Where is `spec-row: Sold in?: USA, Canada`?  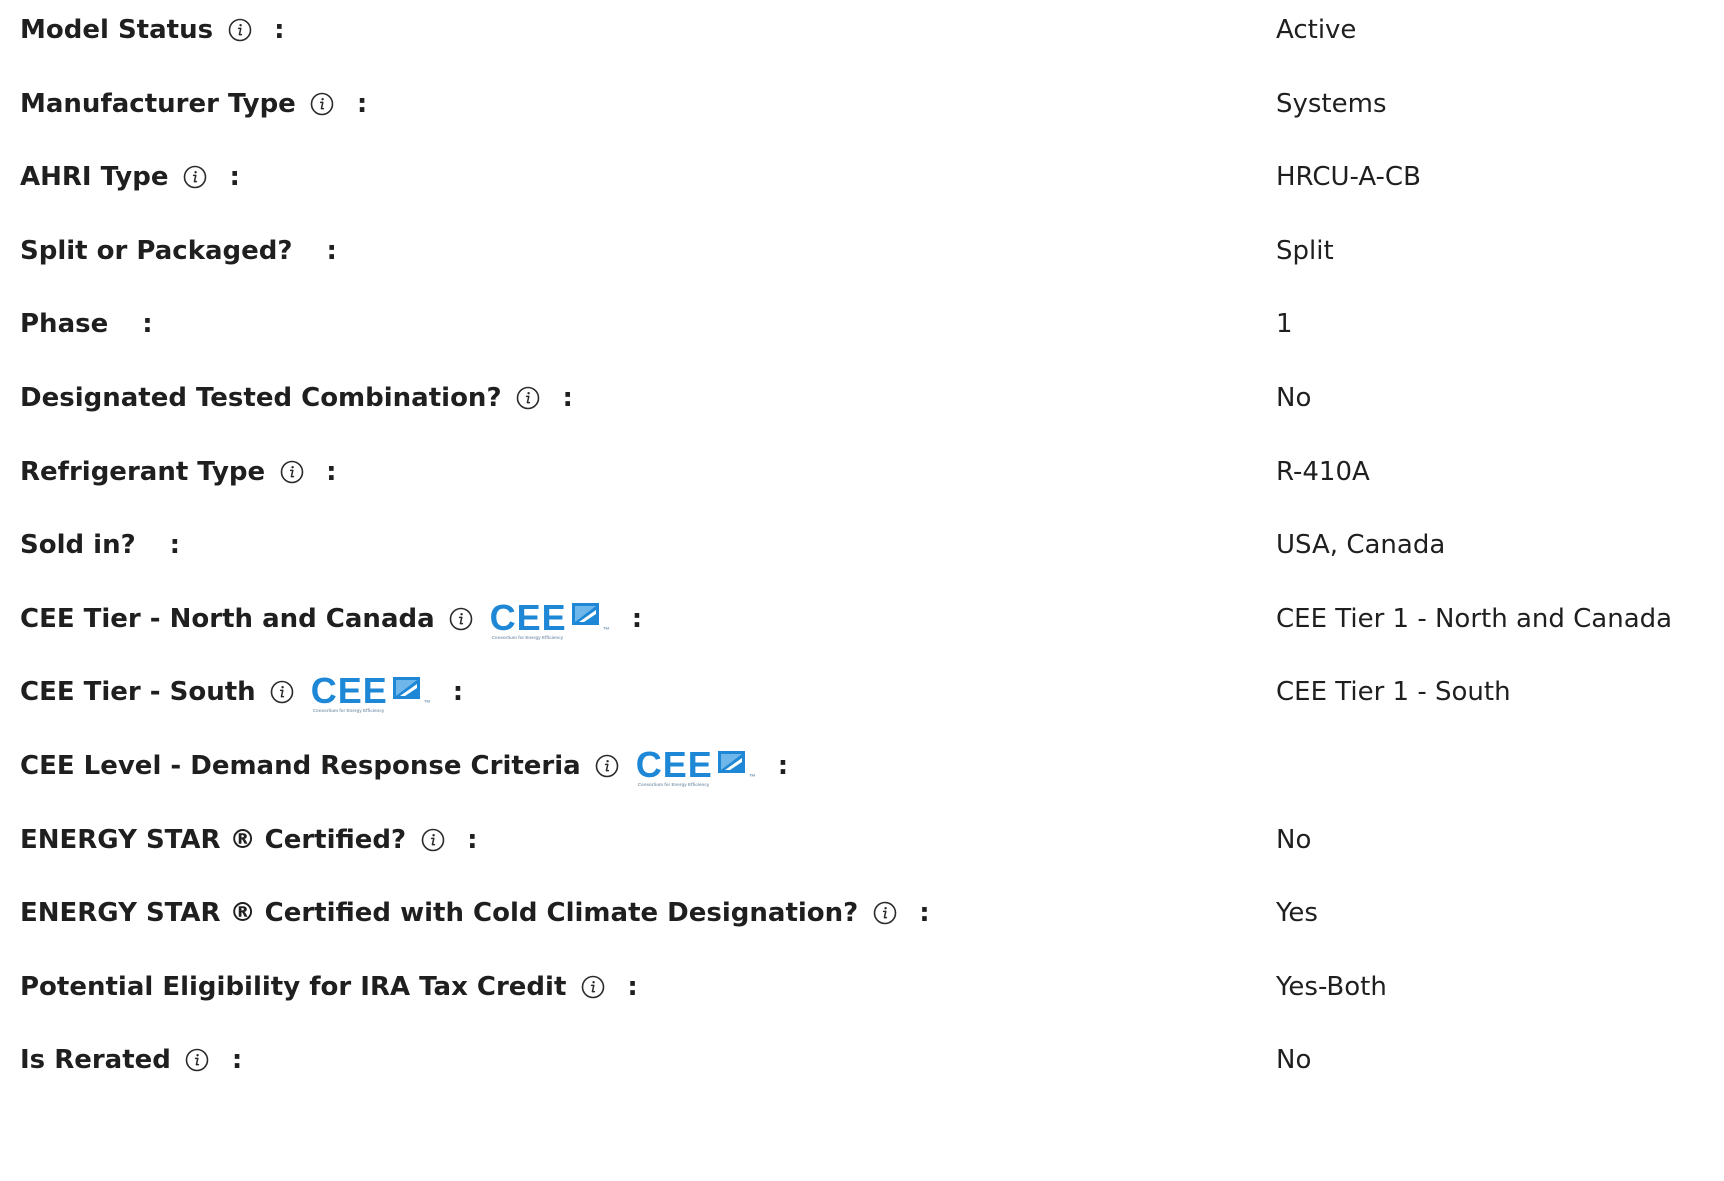 spec-row: Sold in?: USA, Canada is located at coordinates (862, 545).